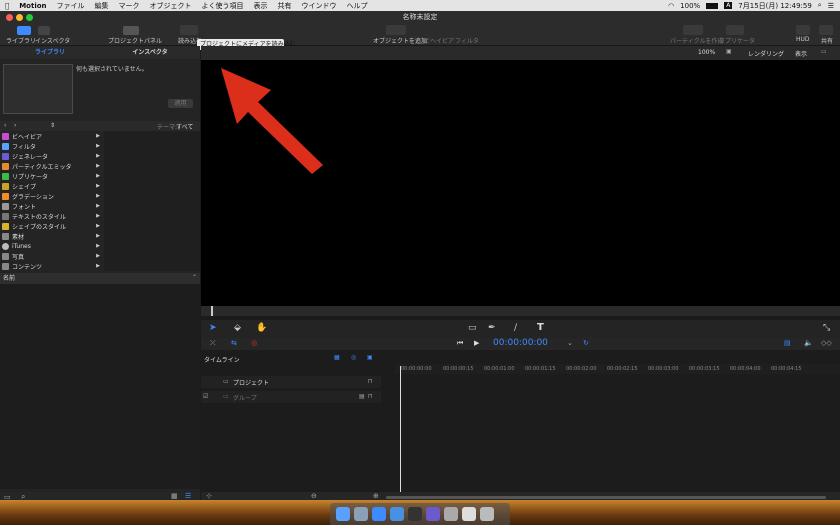 The height and width of the screenshot is (525, 840). Describe the element at coordinates (515, 328) in the screenshot. I see `paint-tool-icon: ∕` at that location.